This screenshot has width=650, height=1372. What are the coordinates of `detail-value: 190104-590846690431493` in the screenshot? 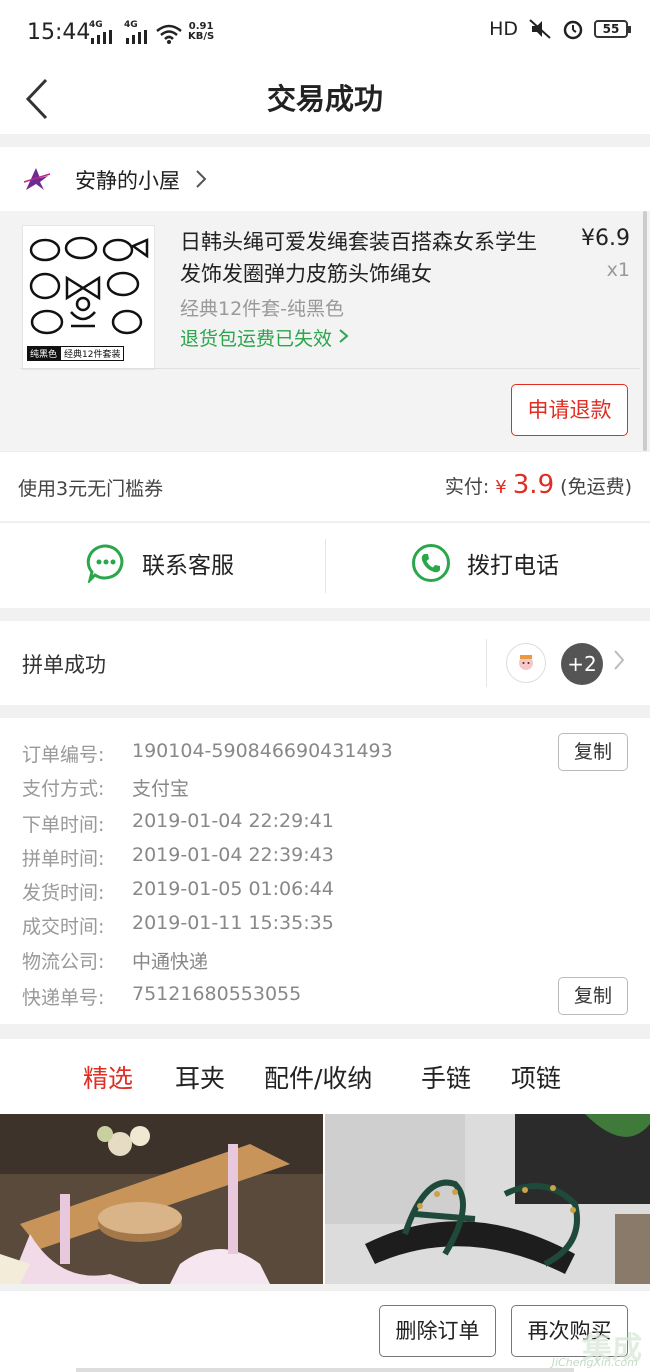 It's located at (262, 751).